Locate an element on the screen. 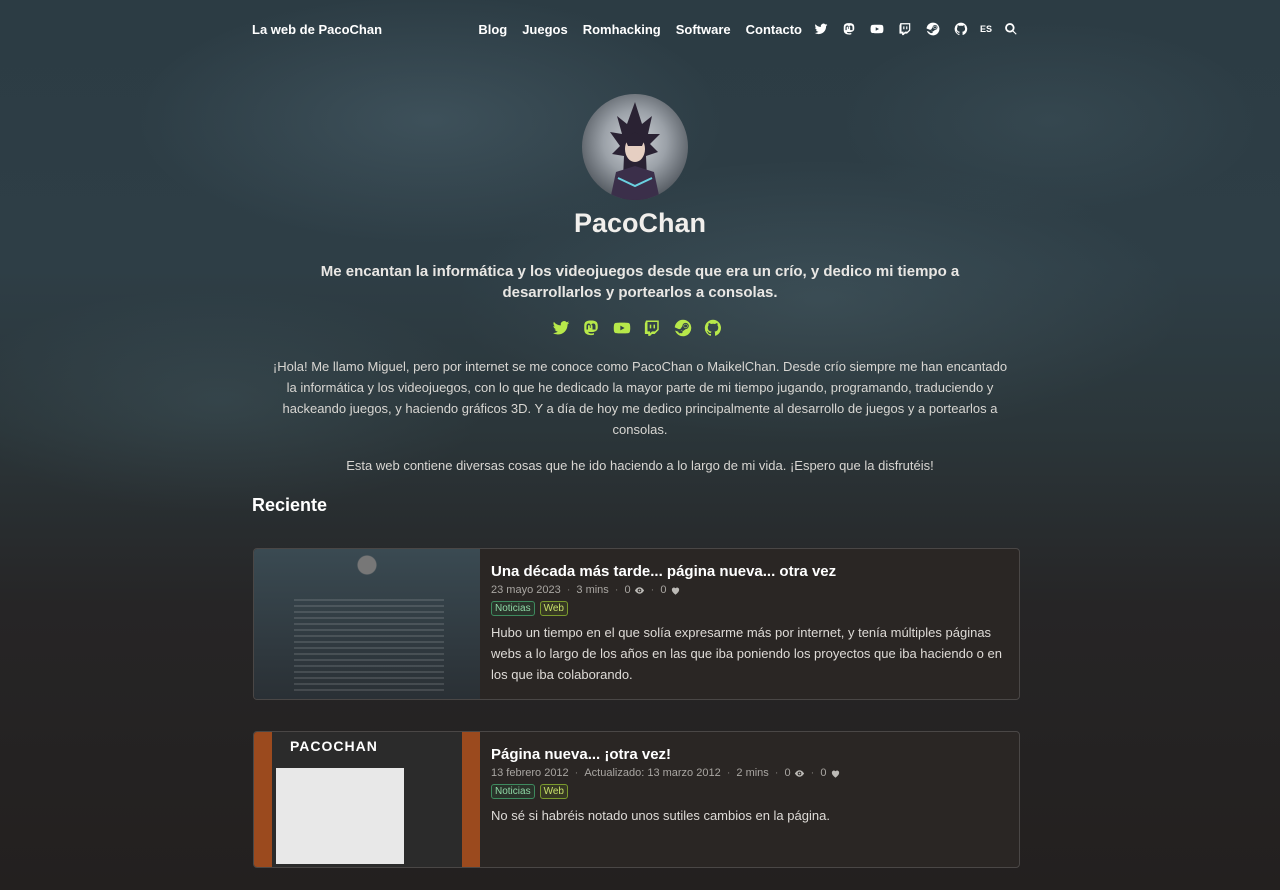 This screenshot has width=1280, height=890. post-read-time: 2 mins is located at coordinates (752, 773).